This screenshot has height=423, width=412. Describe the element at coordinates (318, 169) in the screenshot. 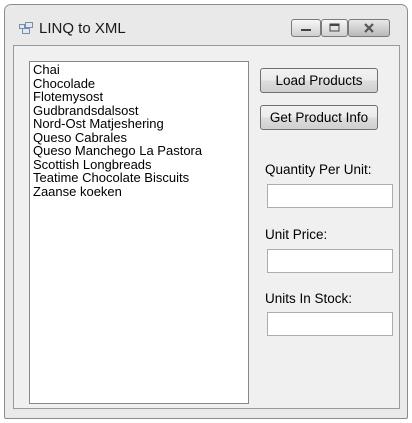

I see `quantity-per-unit-label: Quantity Per Unit:` at that location.